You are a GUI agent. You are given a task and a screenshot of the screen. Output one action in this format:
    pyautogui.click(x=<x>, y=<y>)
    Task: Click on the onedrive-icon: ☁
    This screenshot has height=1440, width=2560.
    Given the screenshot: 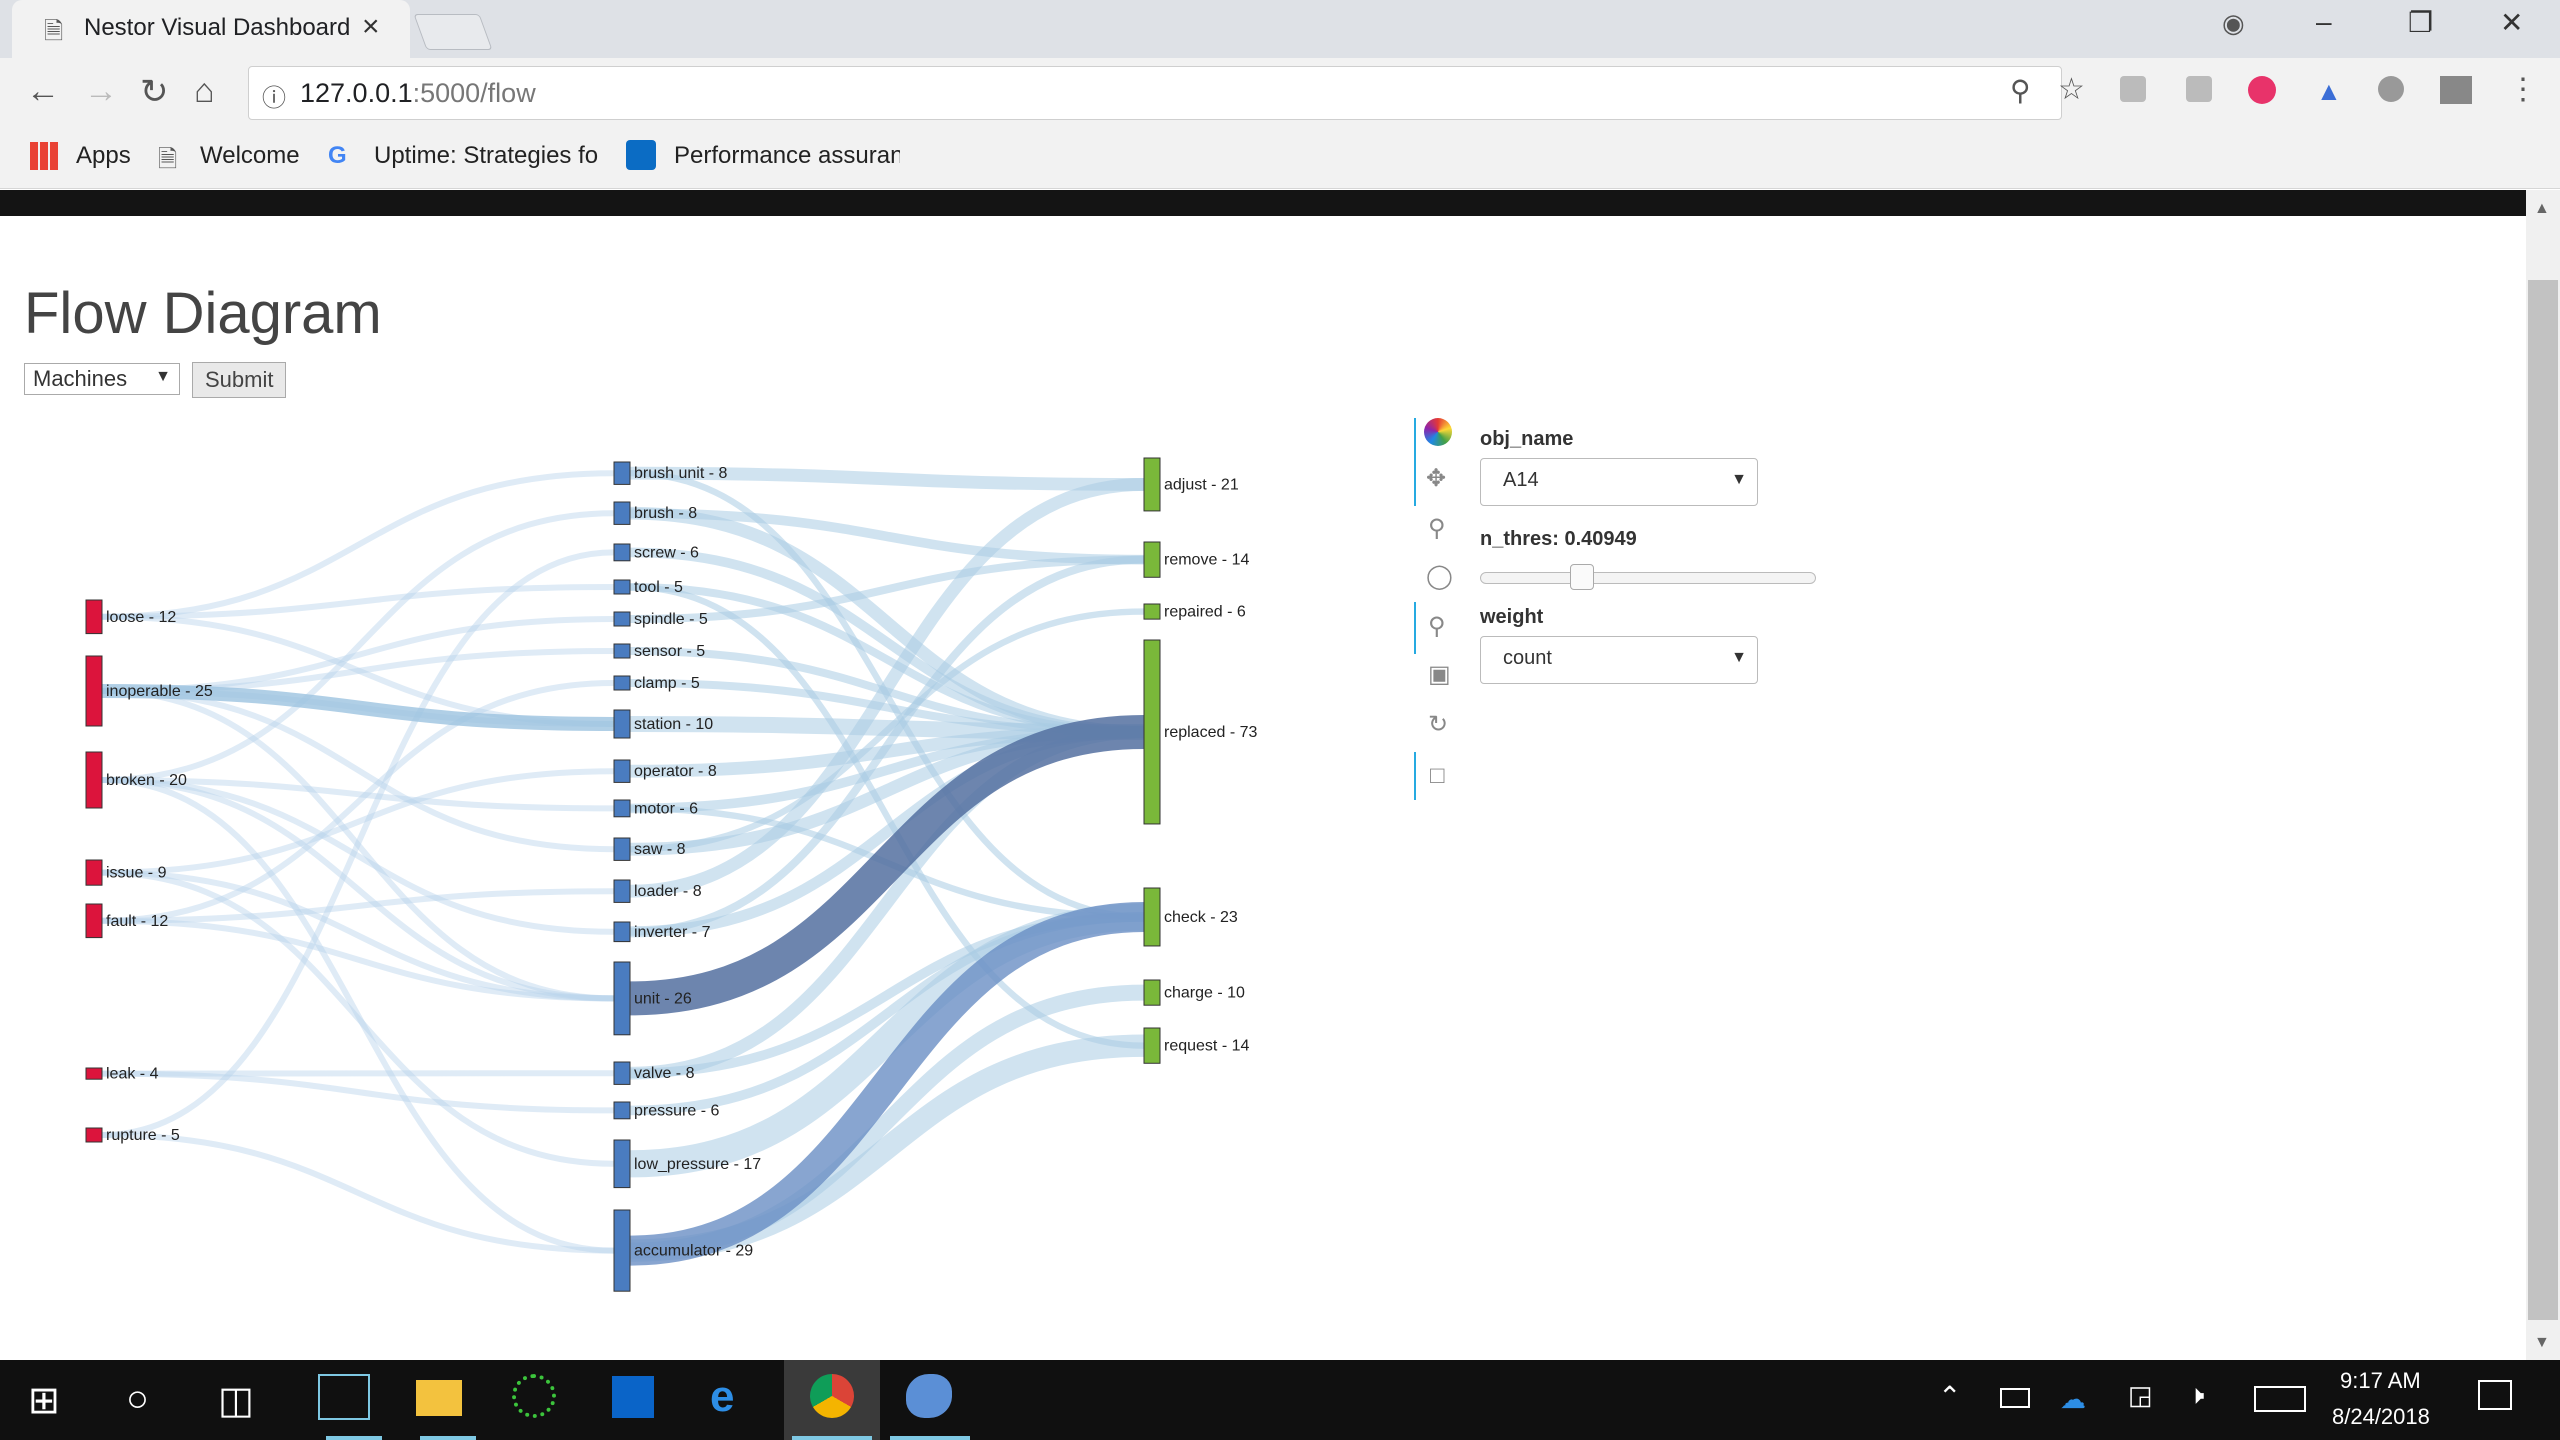 What is the action you would take?
    pyautogui.click(x=2073, y=1399)
    